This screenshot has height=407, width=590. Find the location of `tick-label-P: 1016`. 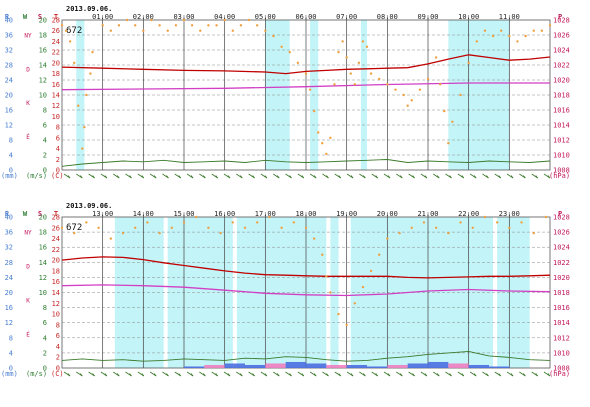

tick-label-P: 1016 is located at coordinates (561, 111).